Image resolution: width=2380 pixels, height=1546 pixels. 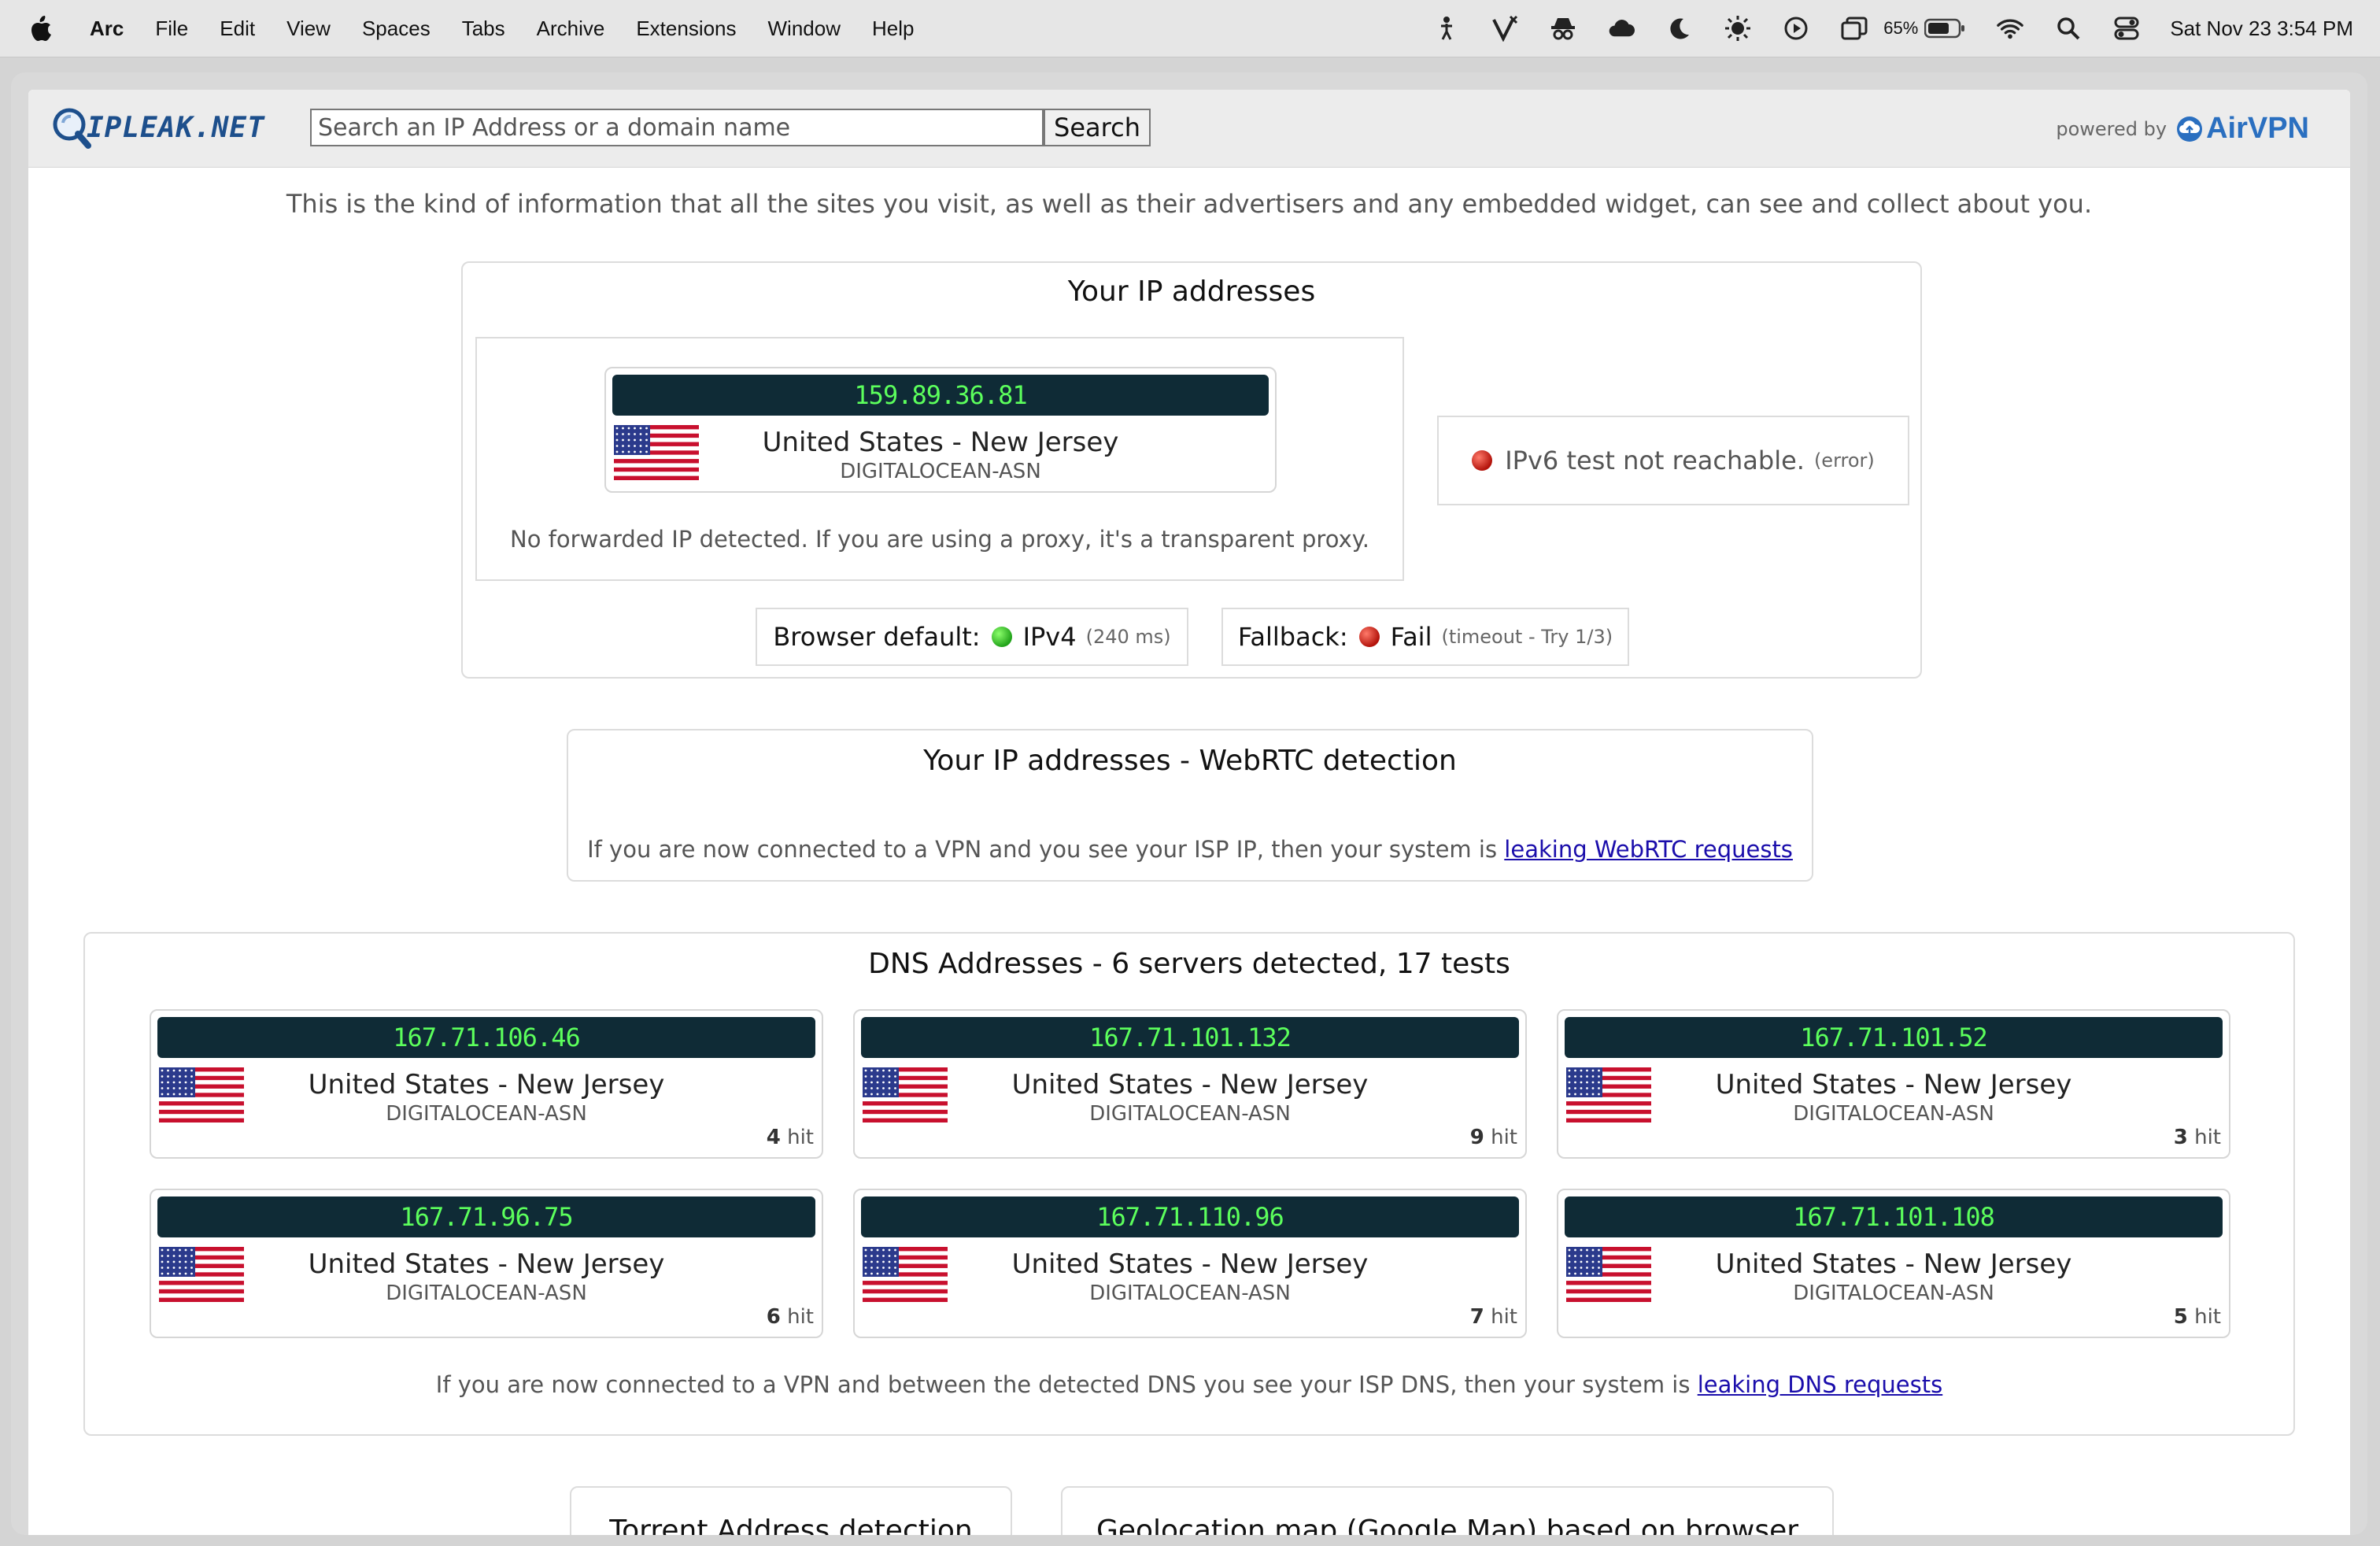 What do you see at coordinates (2182, 129) in the screenshot?
I see `powered-by-airvpn: powered by AirVPN` at bounding box center [2182, 129].